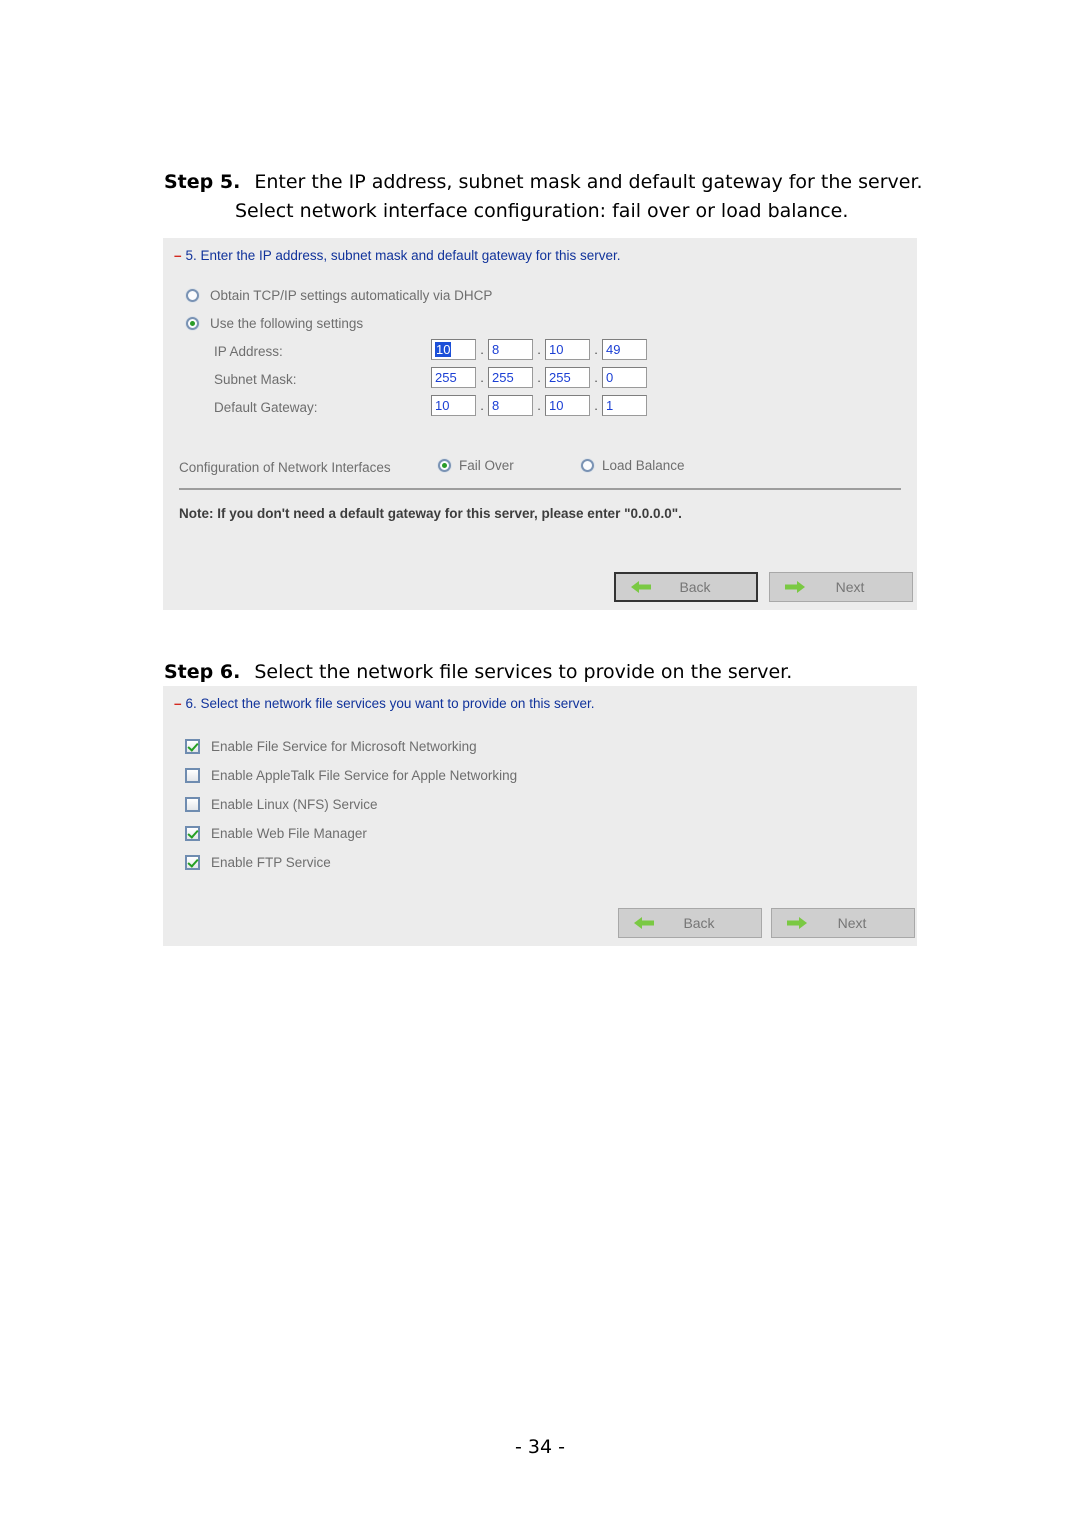 This screenshot has height=1528, width=1080. I want to click on checkbox-nfs-label: Enable Linux (NFS) Service, so click(294, 804).